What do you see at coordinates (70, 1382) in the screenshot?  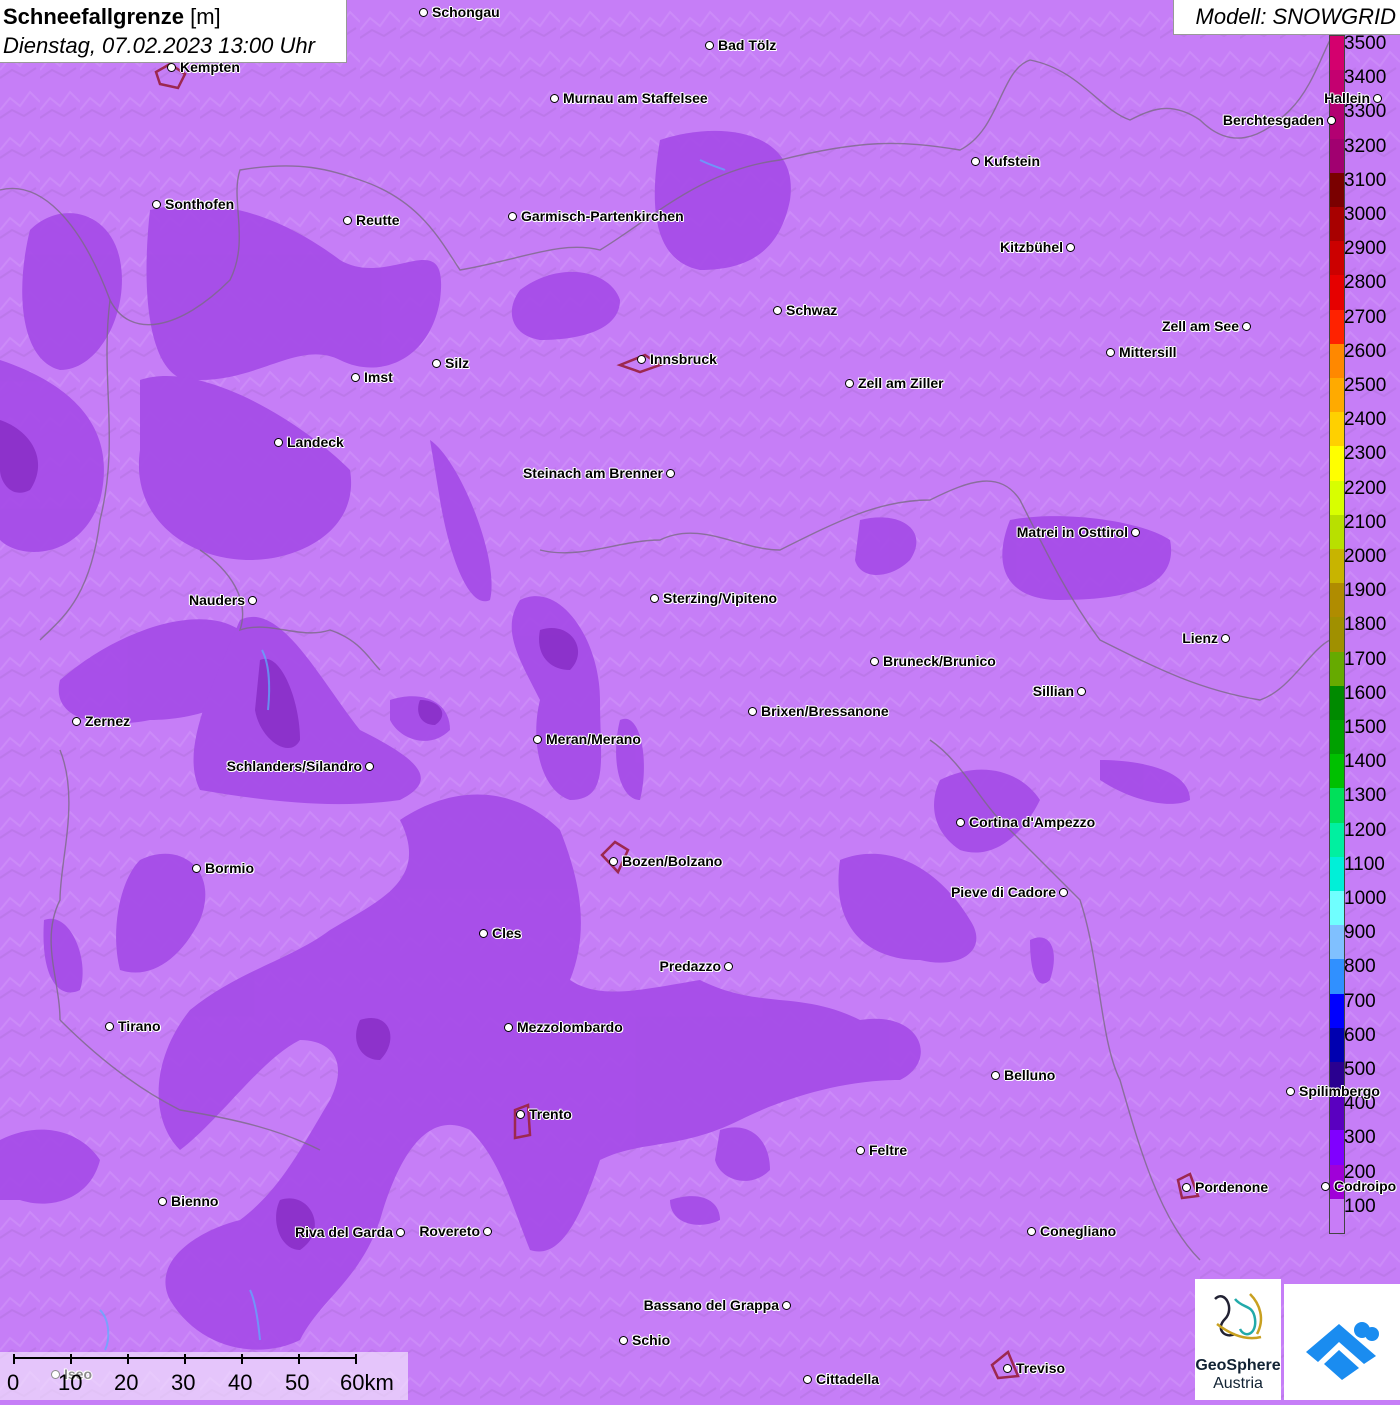 I see `scale-label: 10` at bounding box center [70, 1382].